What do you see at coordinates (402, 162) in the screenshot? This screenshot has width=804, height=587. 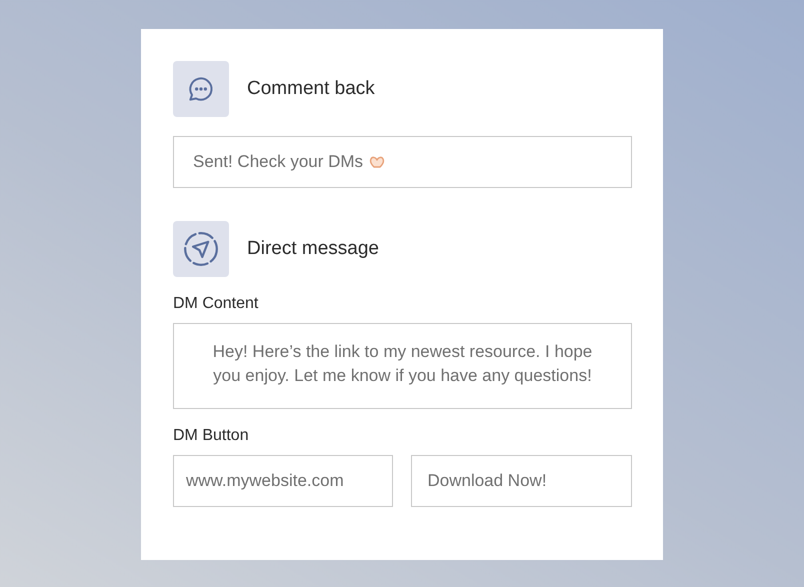 I see `comment-field: Sent! Check your DMs` at bounding box center [402, 162].